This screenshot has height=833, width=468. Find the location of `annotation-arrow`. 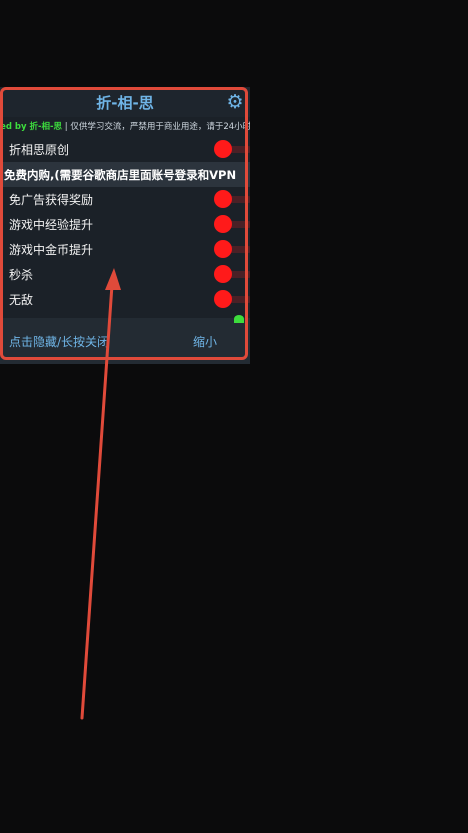

annotation-arrow is located at coordinates (100, 494).